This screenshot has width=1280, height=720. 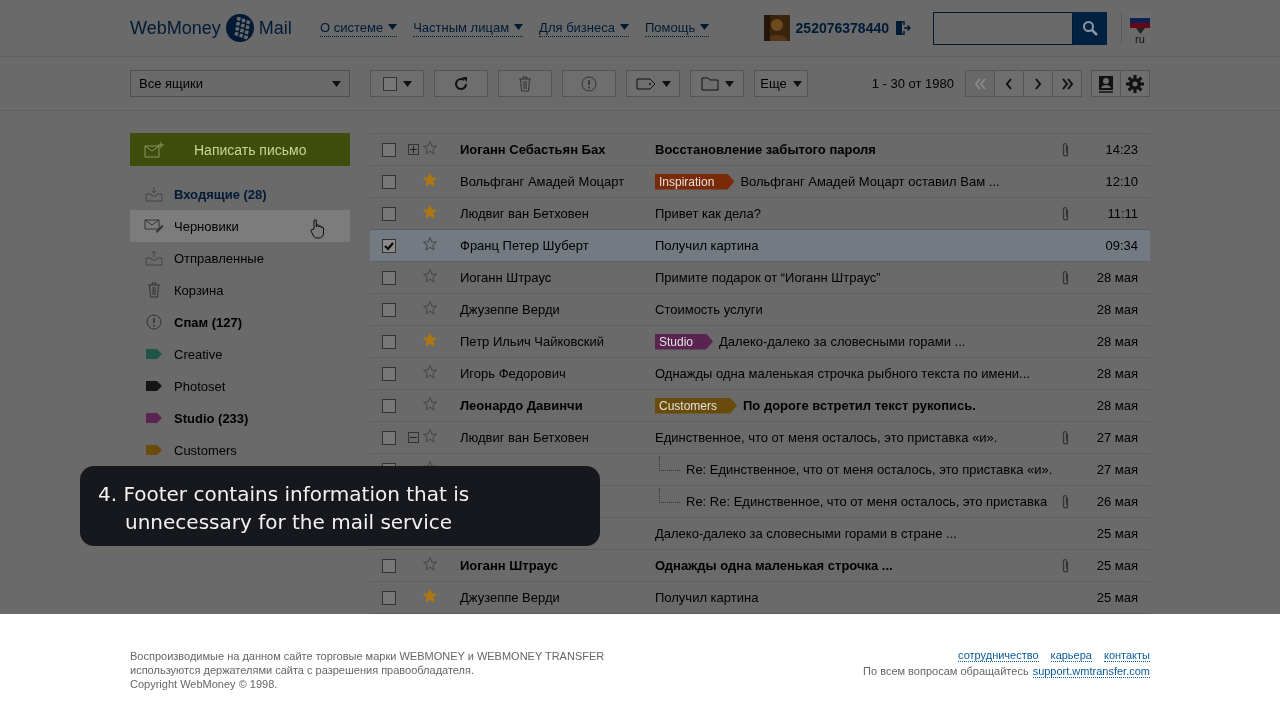 What do you see at coordinates (717, 83) in the screenshot?
I see `move-button` at bounding box center [717, 83].